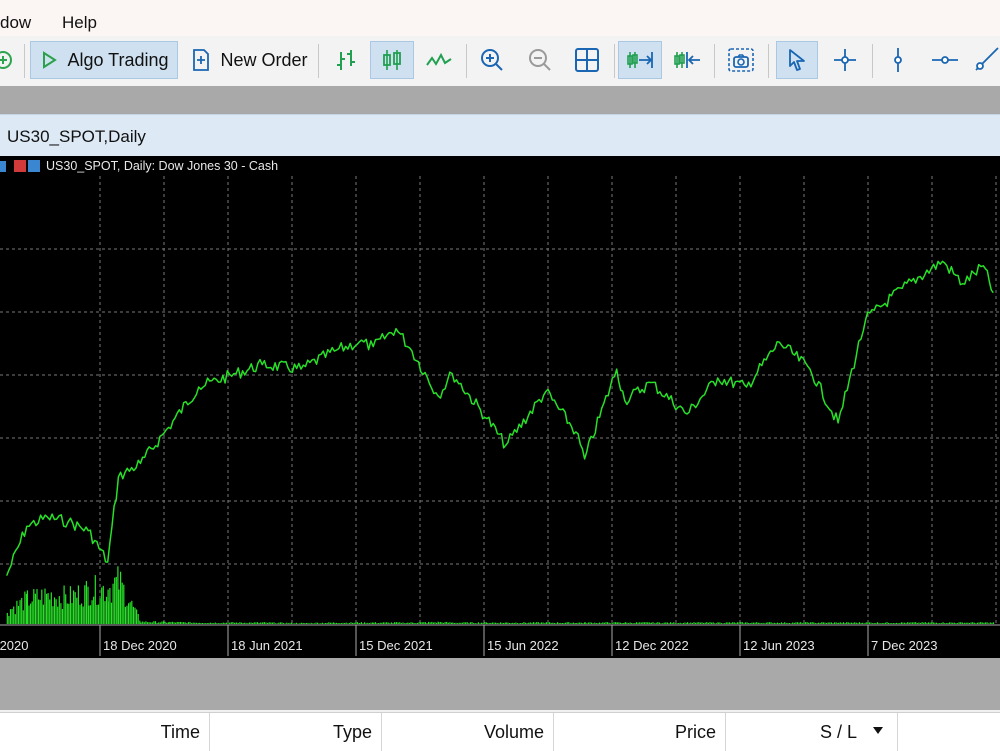 Image resolution: width=1000 pixels, height=751 pixels. I want to click on zoom-out-button, so click(540, 60).